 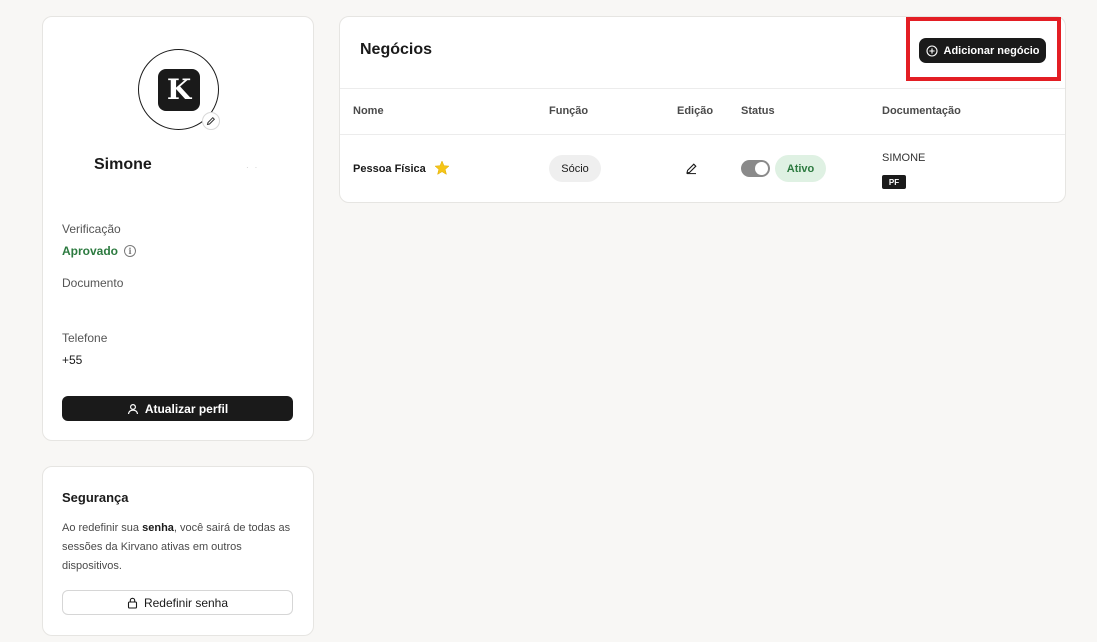 I want to click on user-icon, so click(x=132, y=408).